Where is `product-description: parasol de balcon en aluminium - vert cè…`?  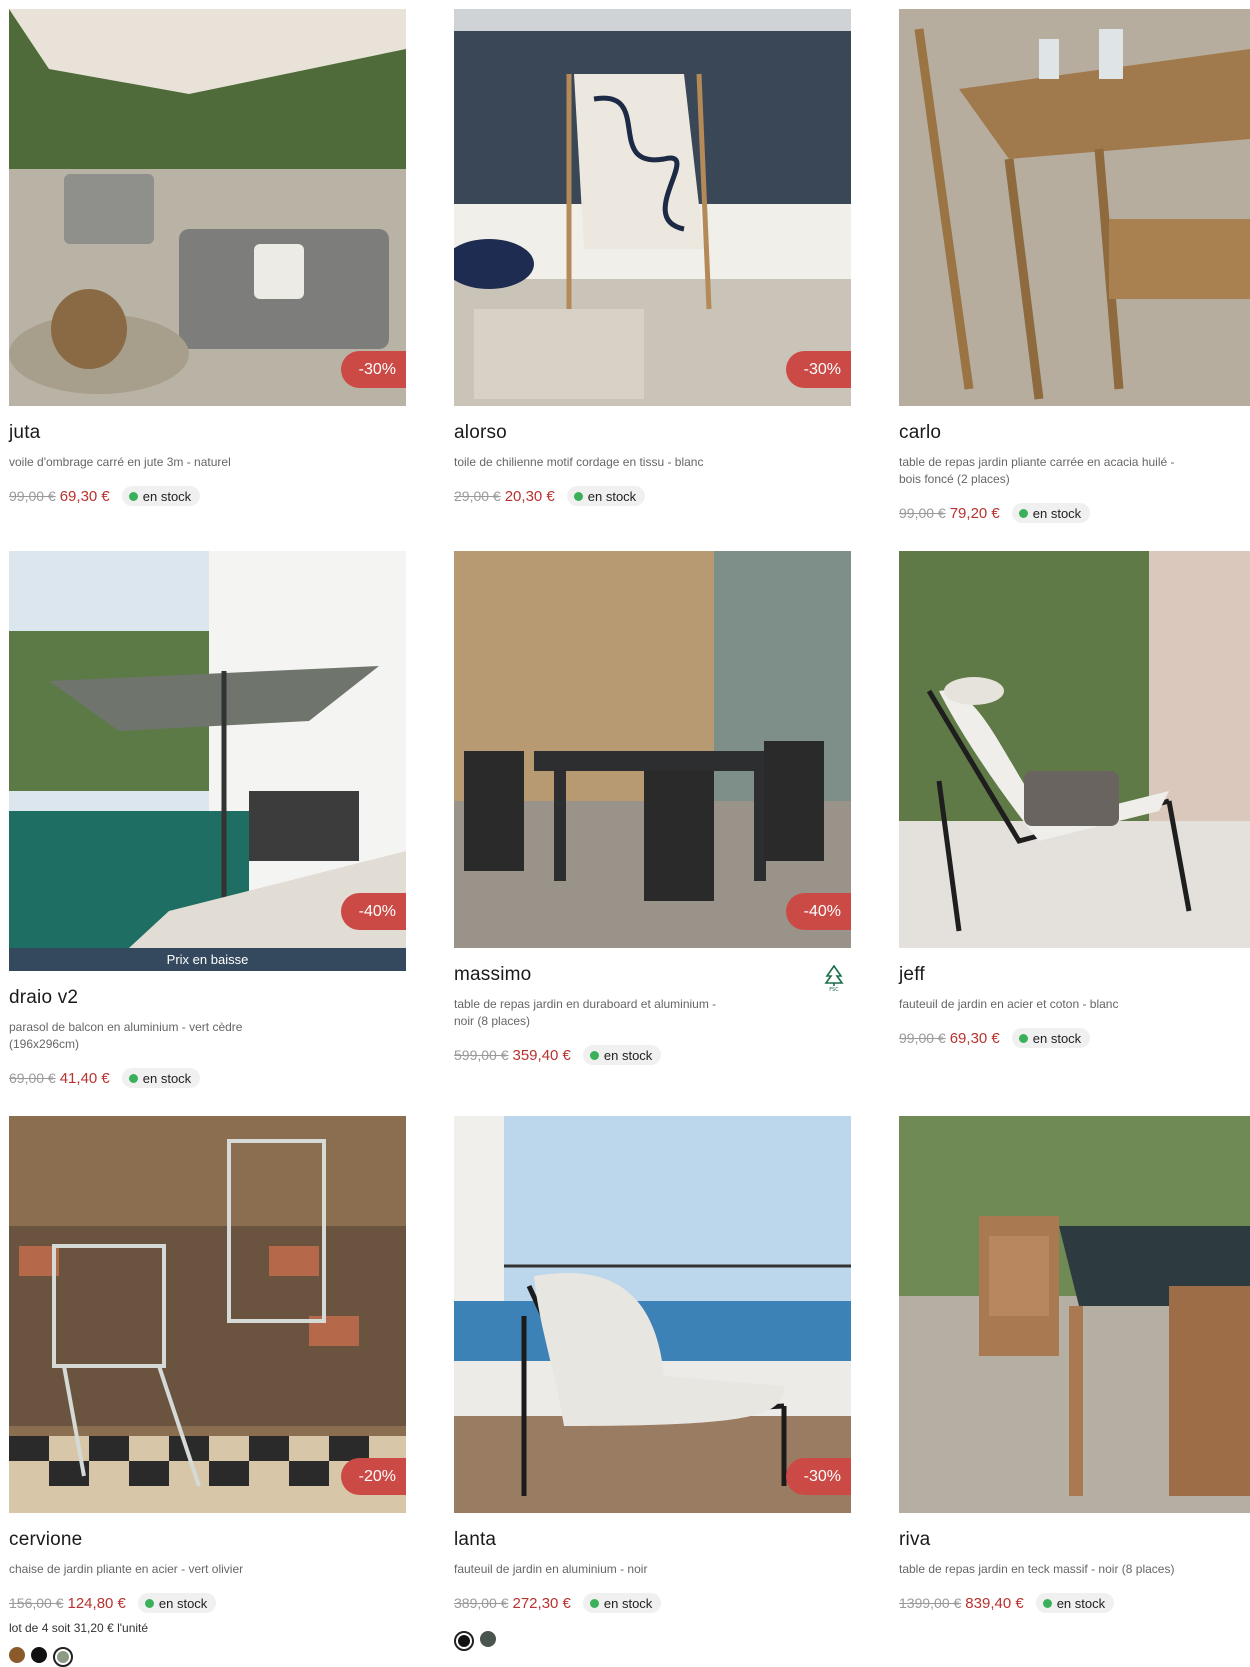 product-description: parasol de balcon en aluminium - vert cè… is located at coordinates (126, 1035).